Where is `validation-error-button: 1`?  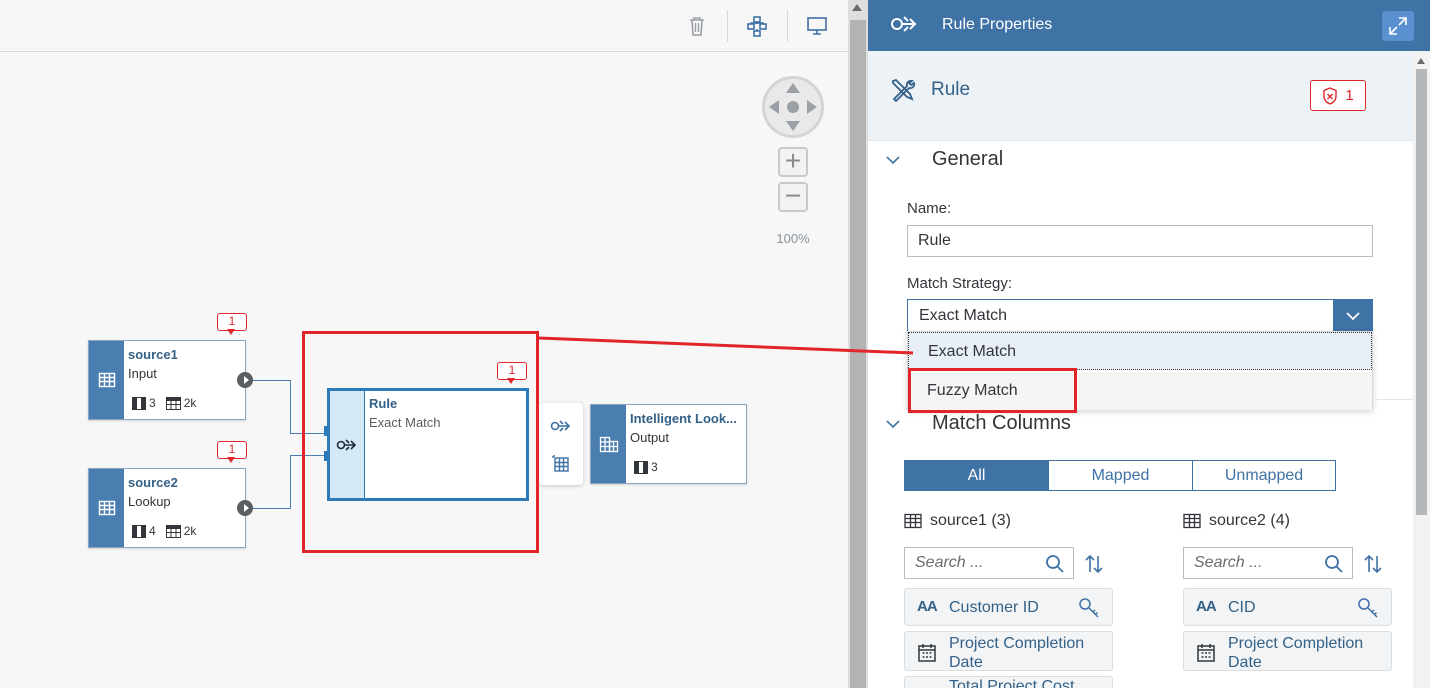
validation-error-button: 1 is located at coordinates (1338, 95).